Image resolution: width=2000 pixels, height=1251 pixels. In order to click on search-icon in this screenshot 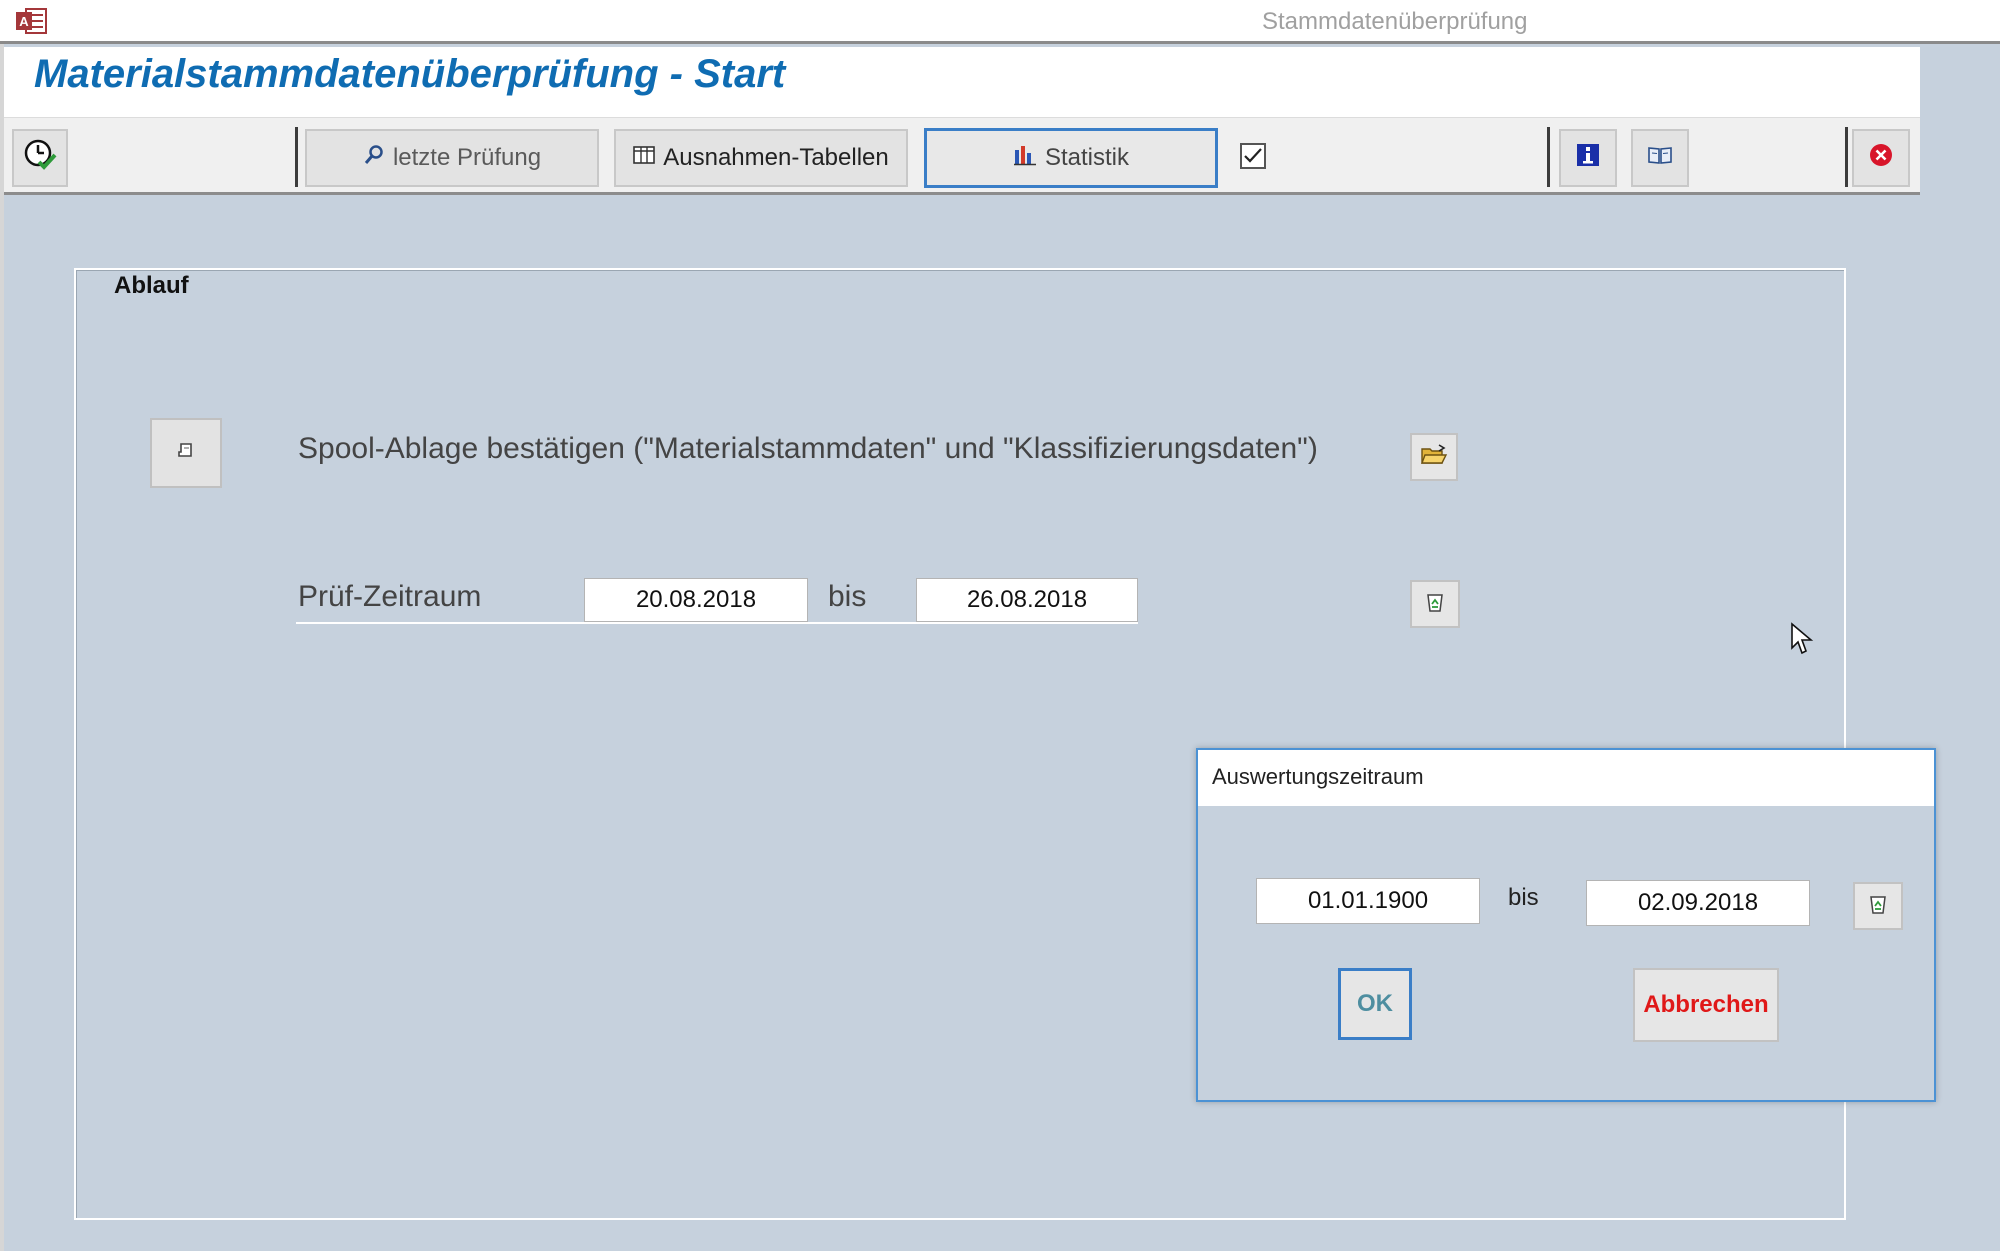, I will do `click(374, 158)`.